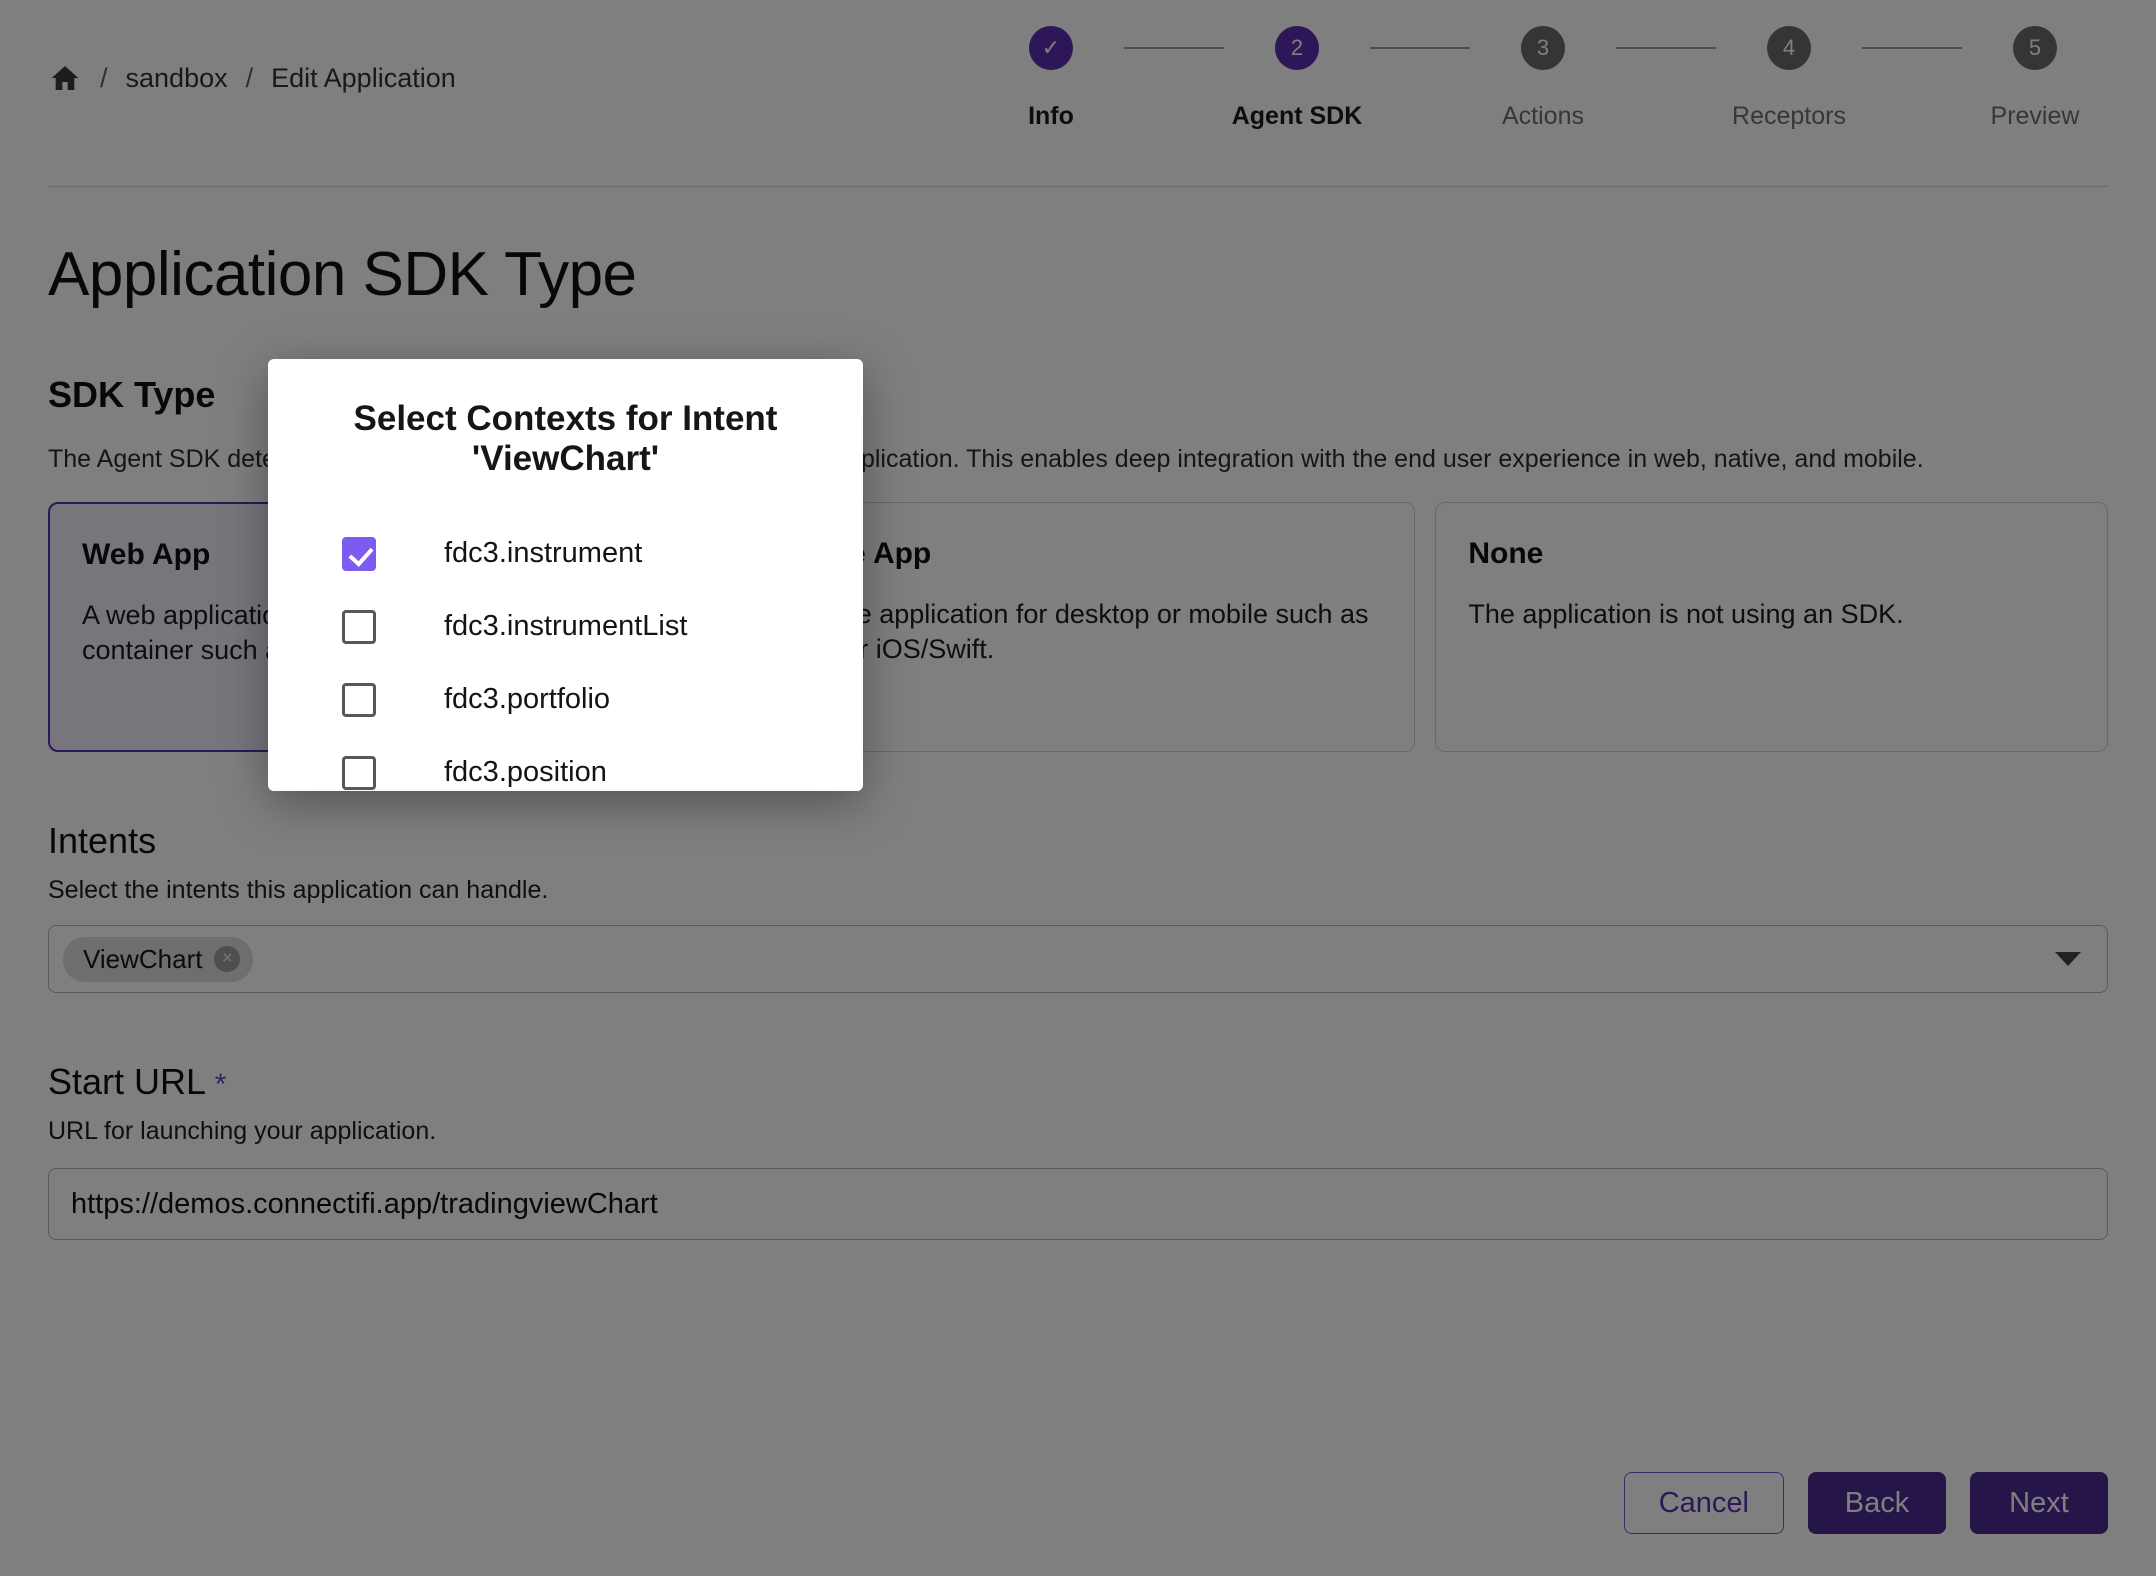 The image size is (2156, 1576). What do you see at coordinates (565, 438) in the screenshot?
I see `dialog-title: Select Contexts for Intent 'ViewChart'` at bounding box center [565, 438].